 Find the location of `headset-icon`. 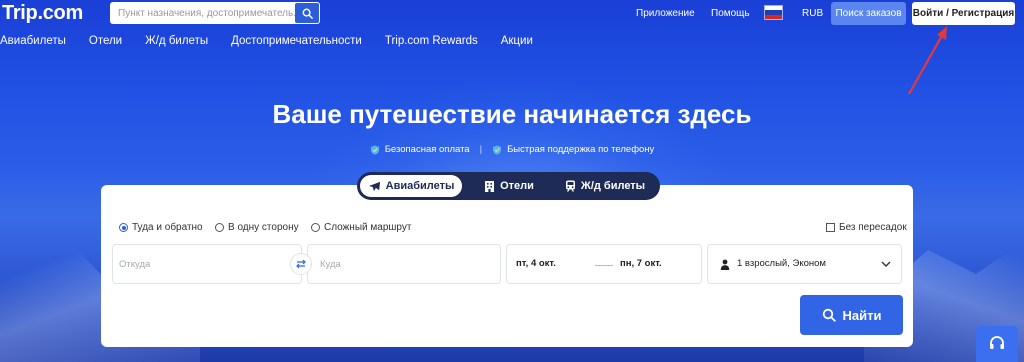

headset-icon is located at coordinates (997, 342).